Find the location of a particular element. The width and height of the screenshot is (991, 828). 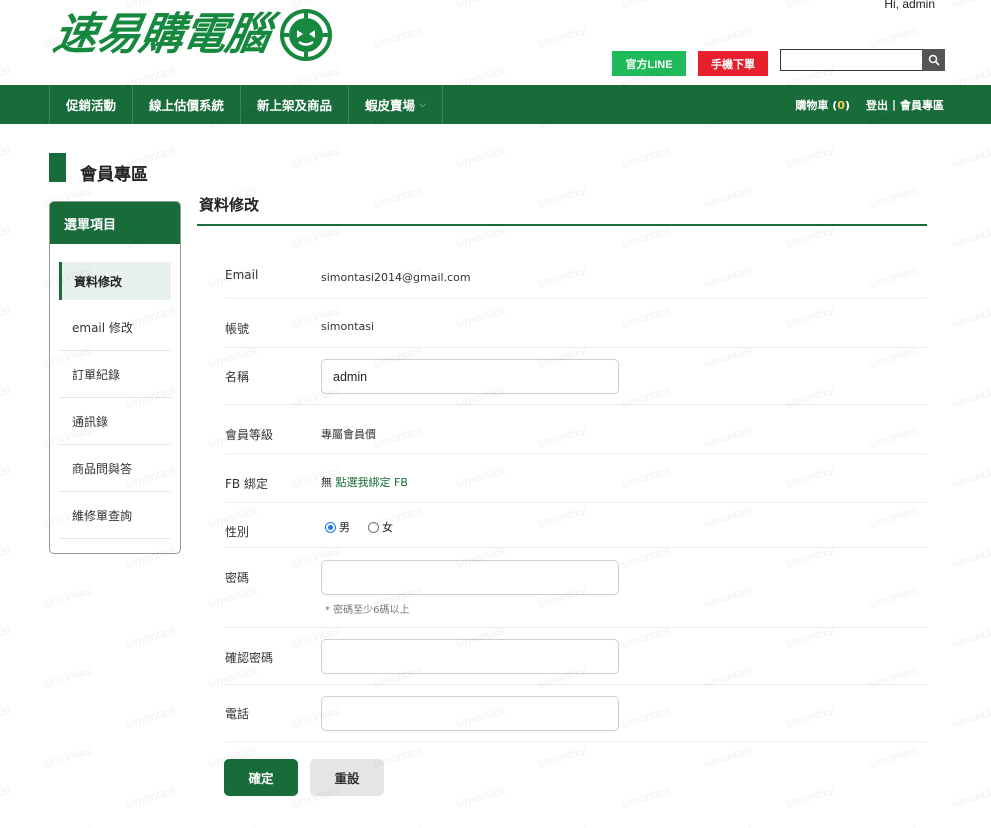

sidebar-list: 資料修改 email 修改 訂單紀錄 通訊錄 商品問與答 維修單查詢 is located at coordinates (115, 391).